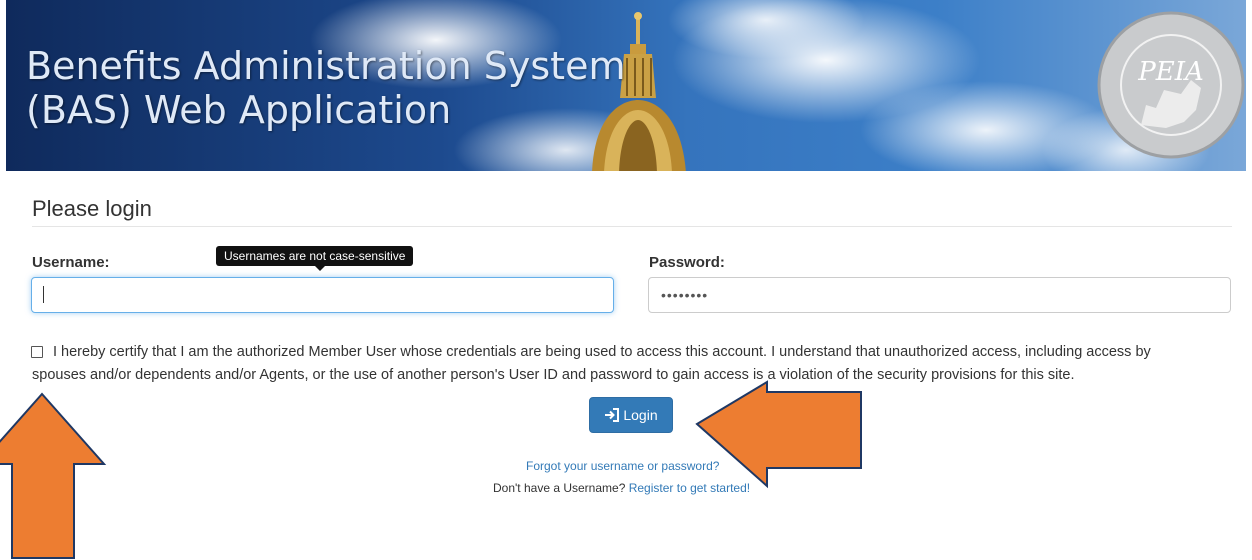 Image resolution: width=1252 pixels, height=560 pixels. Describe the element at coordinates (71, 262) in the screenshot. I see `username-label: Username:` at that location.